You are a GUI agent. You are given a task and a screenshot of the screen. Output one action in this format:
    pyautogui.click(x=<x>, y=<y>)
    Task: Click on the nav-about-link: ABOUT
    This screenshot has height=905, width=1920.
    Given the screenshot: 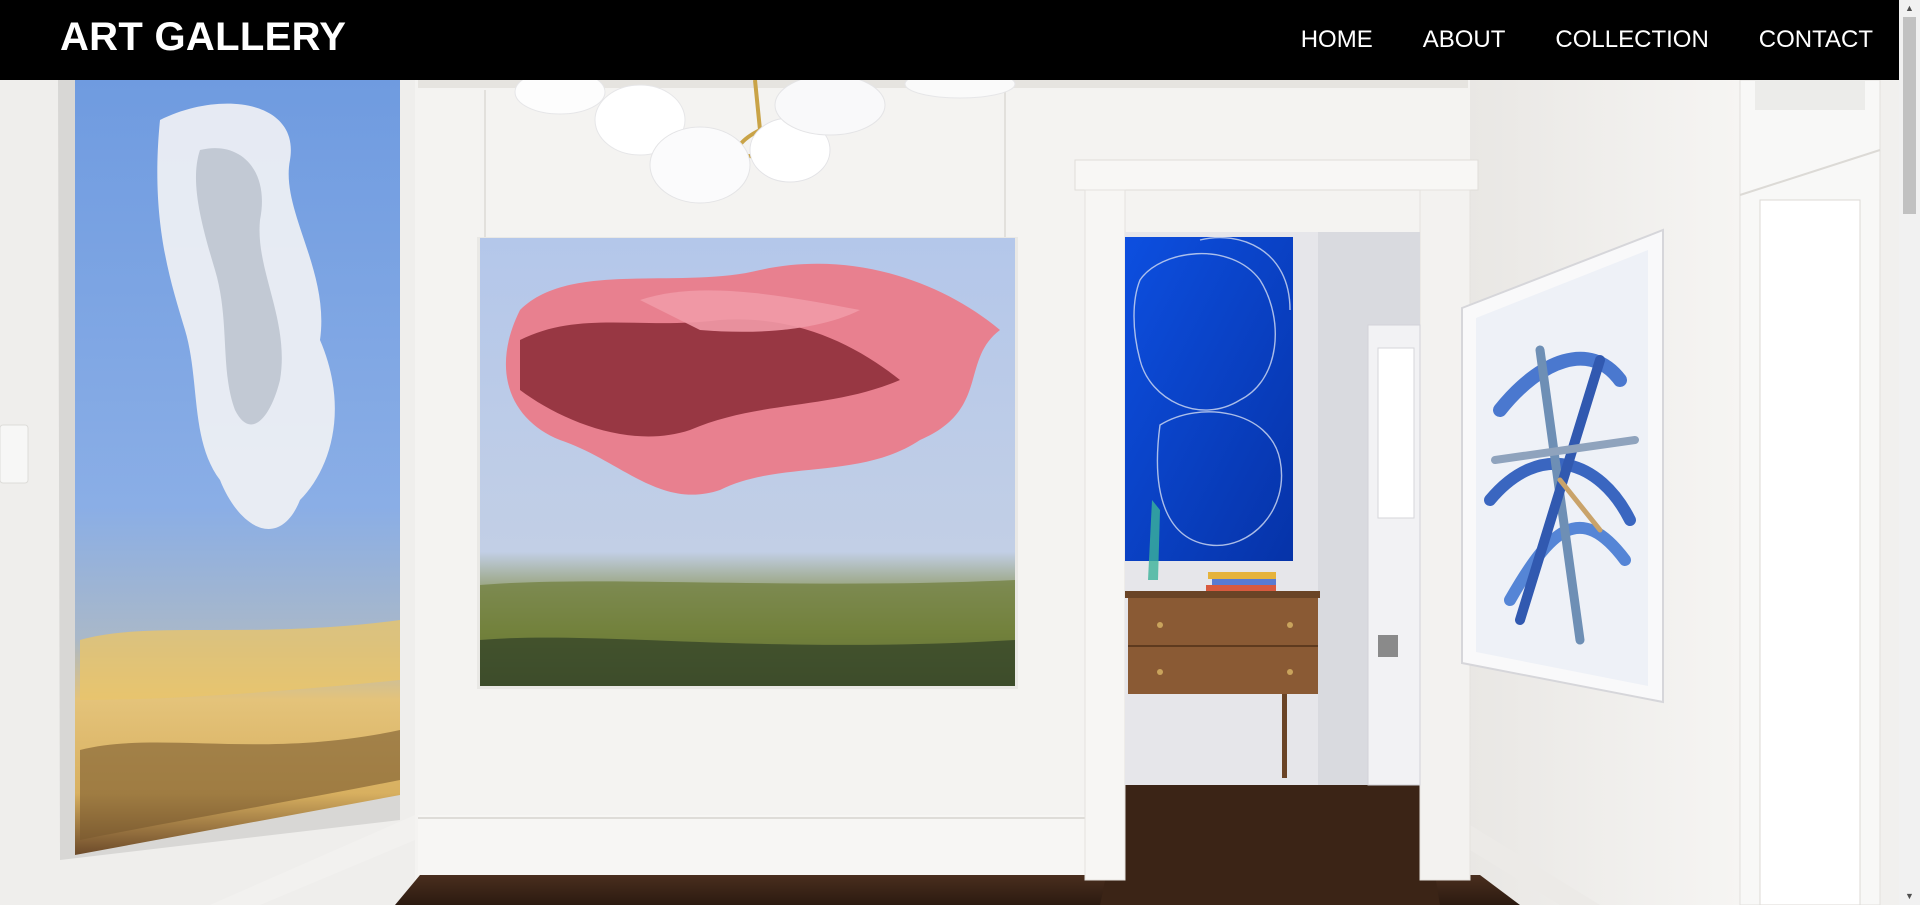 What is the action you would take?
    pyautogui.click(x=1464, y=40)
    